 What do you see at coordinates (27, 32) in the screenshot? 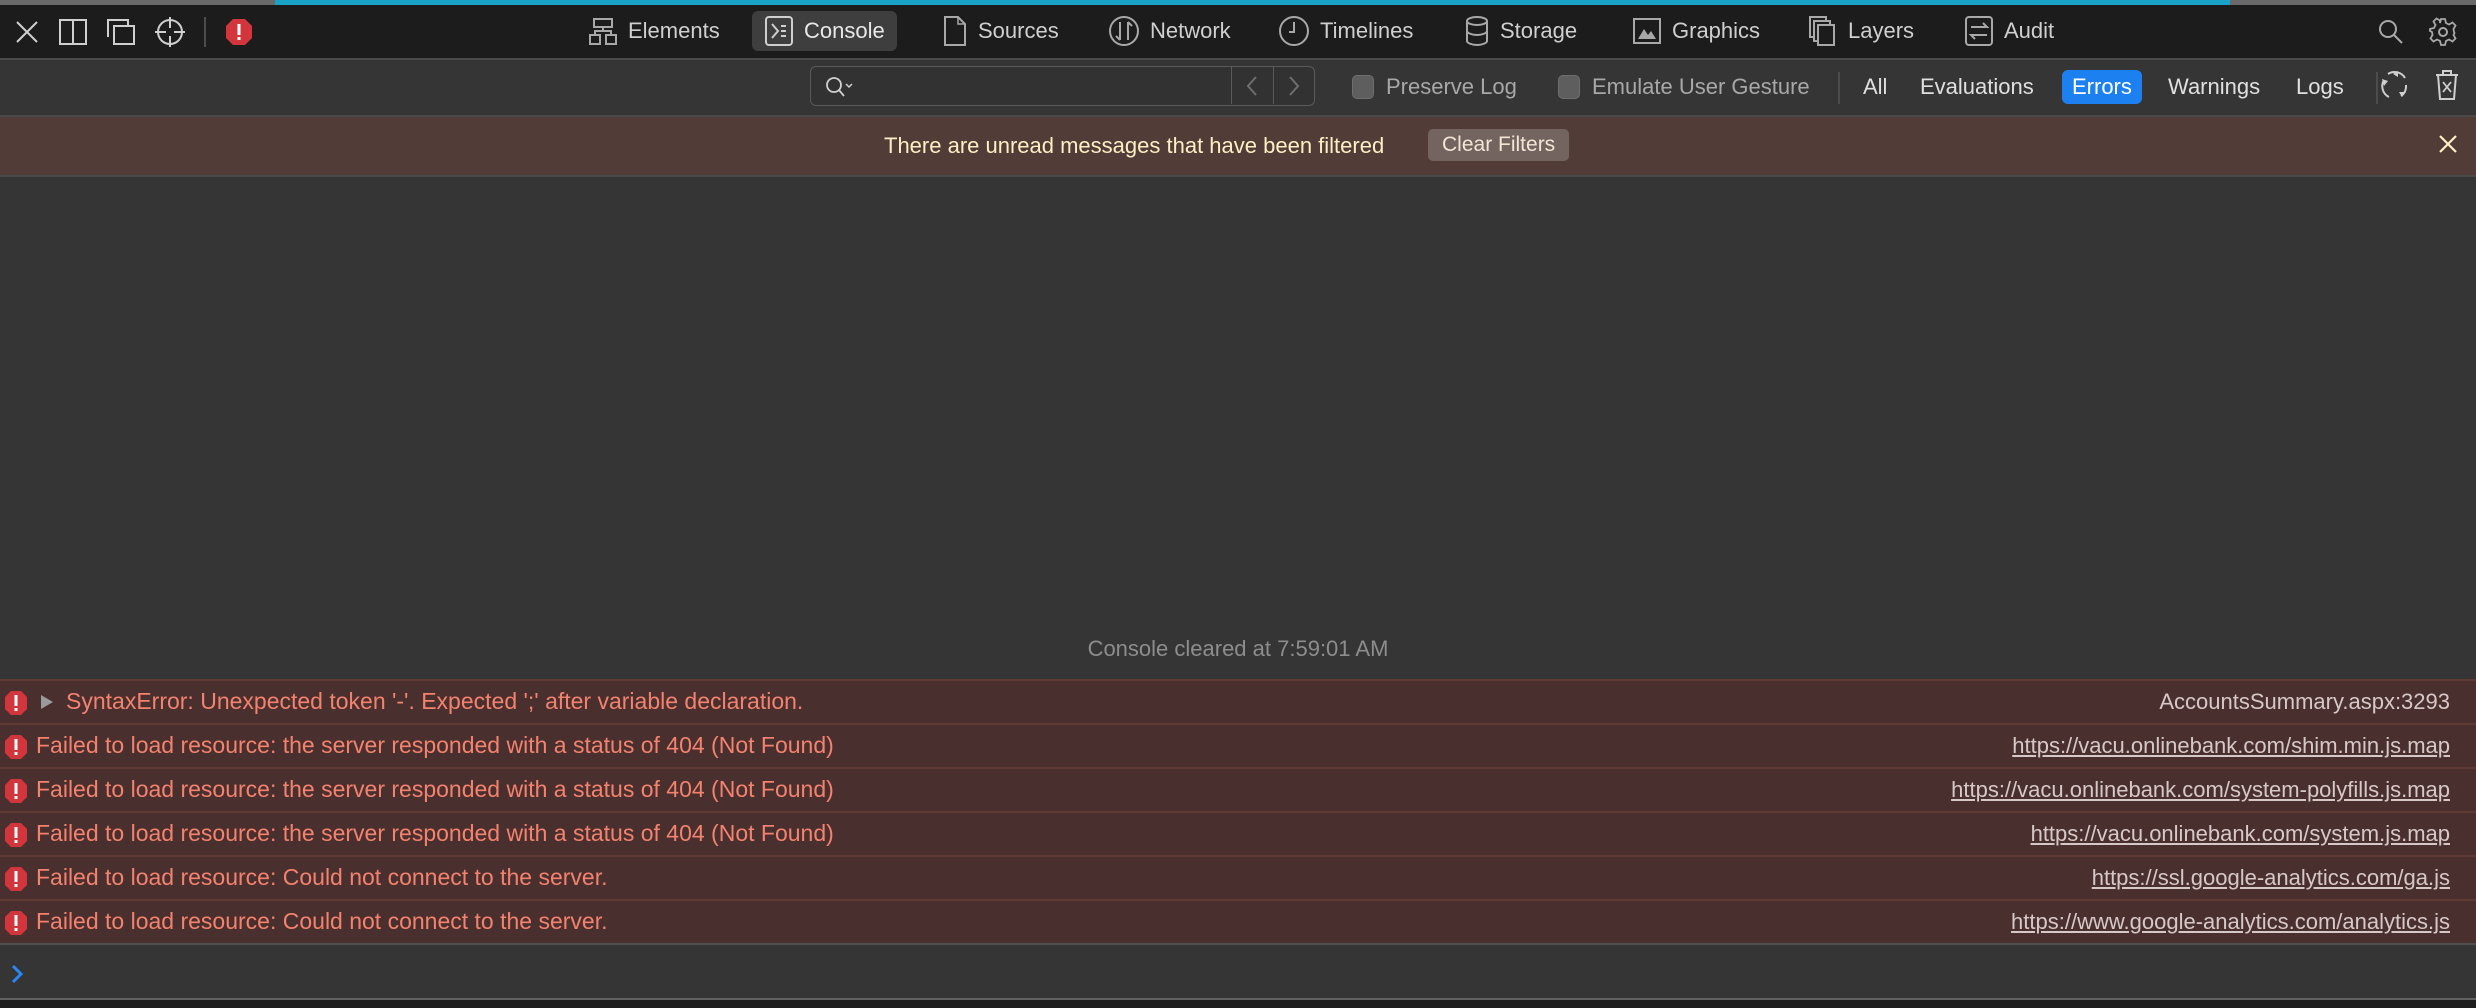
I see `close-icon` at bounding box center [27, 32].